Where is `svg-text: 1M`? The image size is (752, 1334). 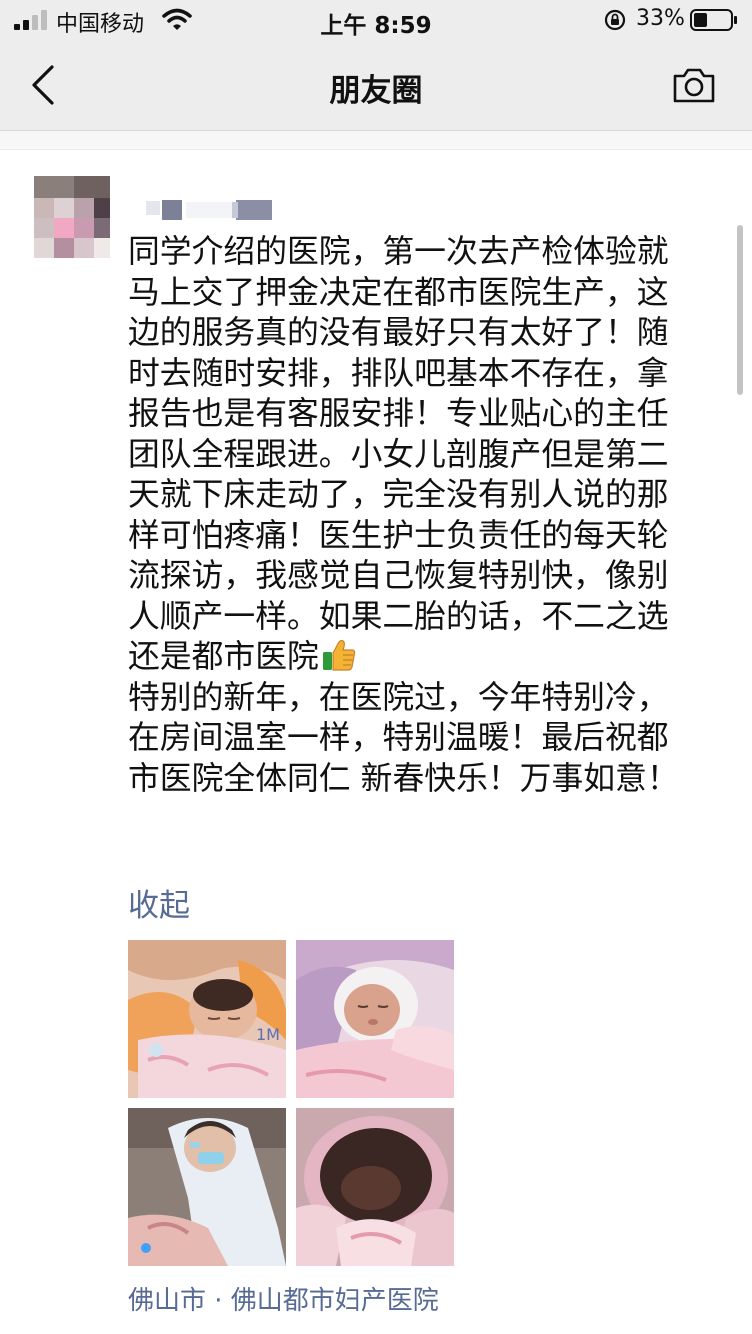
svg-text: 1M is located at coordinates (268, 1034).